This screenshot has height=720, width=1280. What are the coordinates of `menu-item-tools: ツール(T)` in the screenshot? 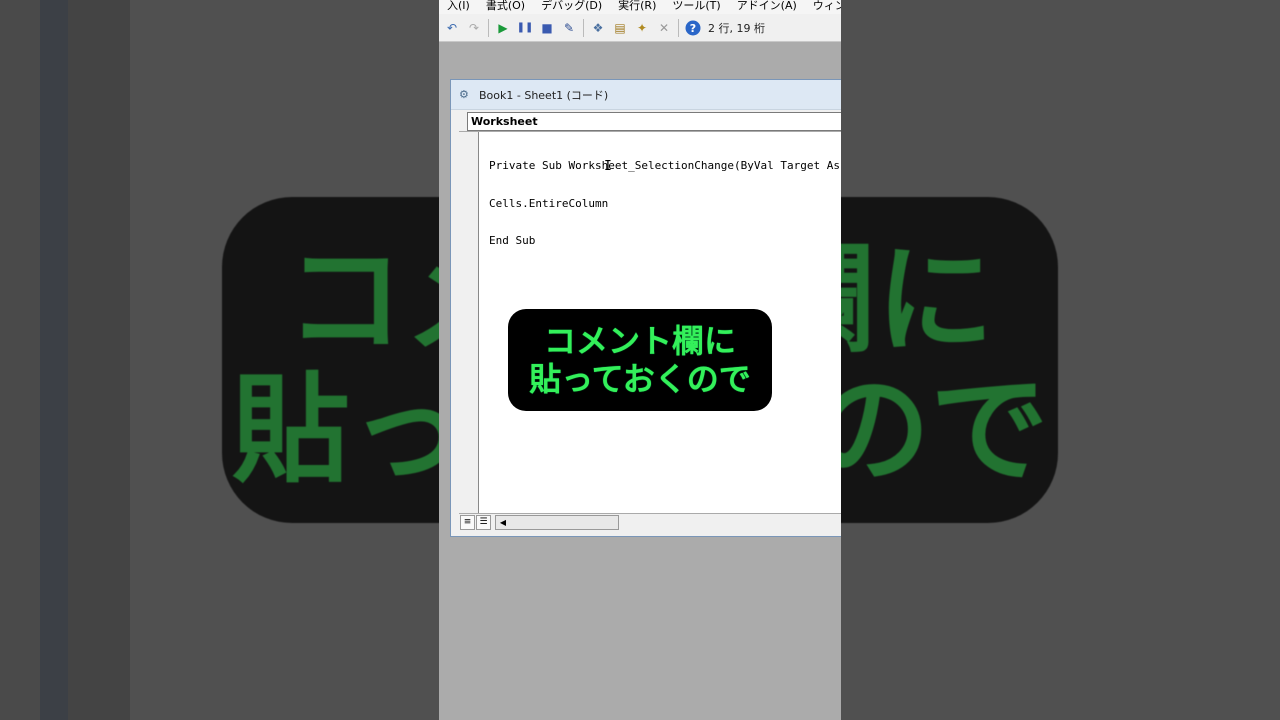 It's located at (696, 7).